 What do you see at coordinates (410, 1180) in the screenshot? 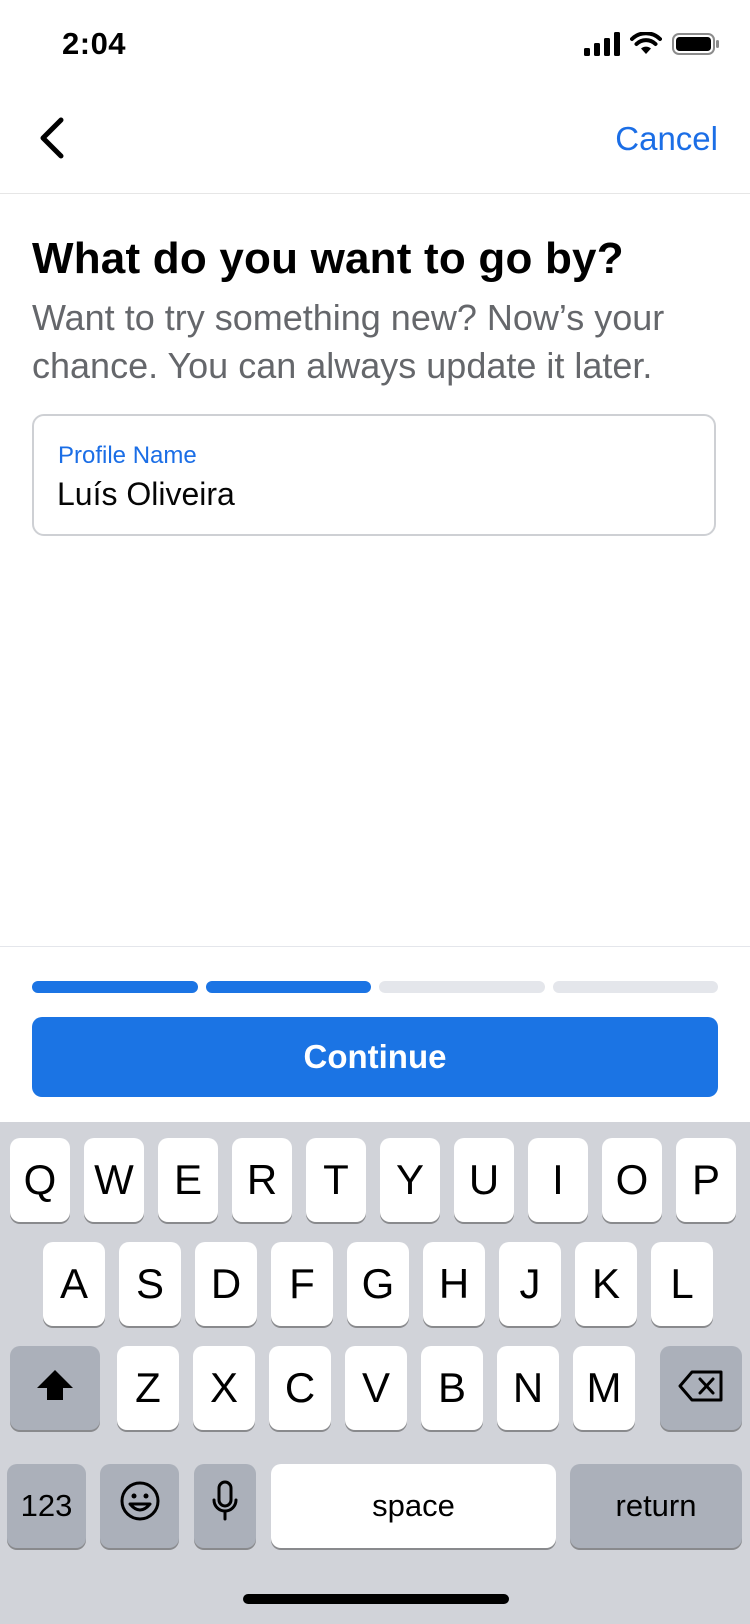
I see `key-y: Y` at bounding box center [410, 1180].